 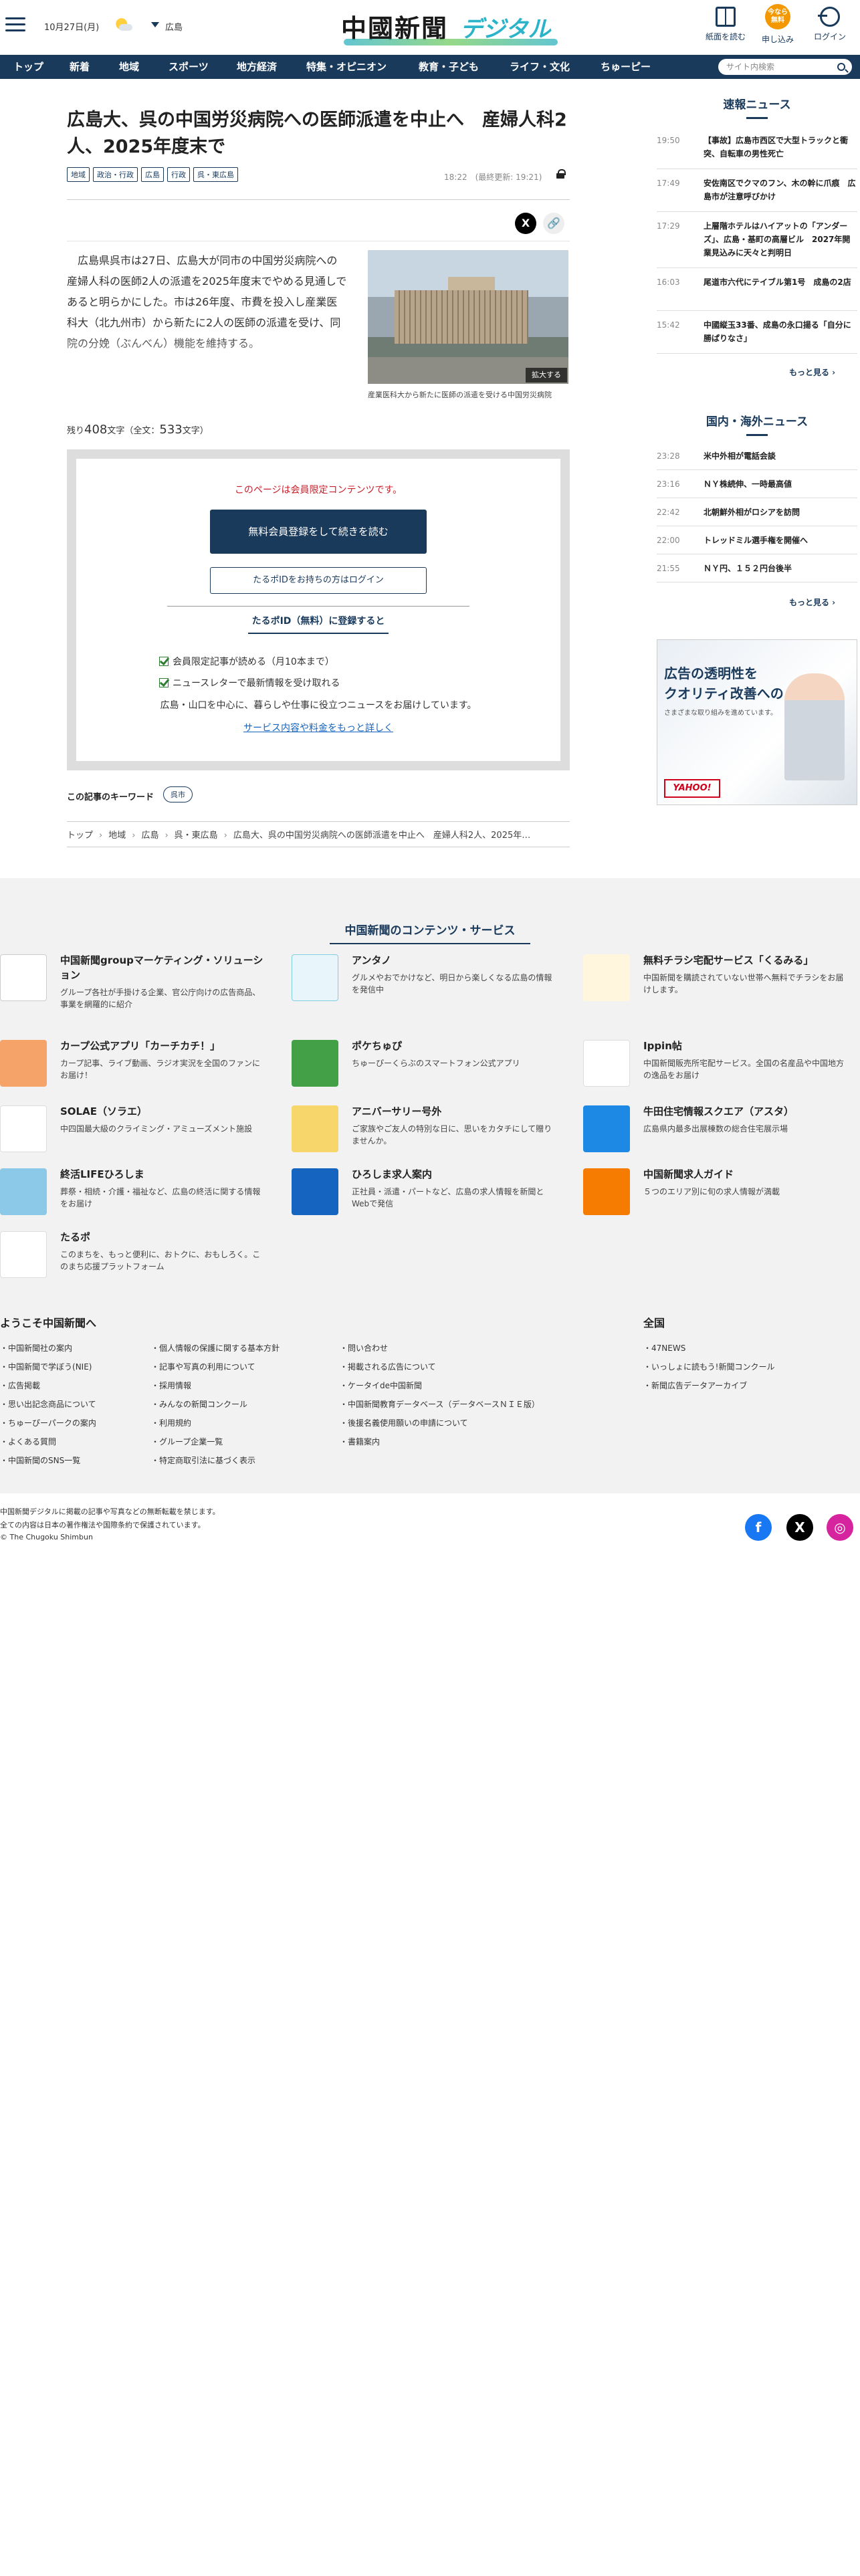 I want to click on service-card: 中国新聞求人ガイド ５つのエリア別に旬の求人情報が満載, so click(x=720, y=1197).